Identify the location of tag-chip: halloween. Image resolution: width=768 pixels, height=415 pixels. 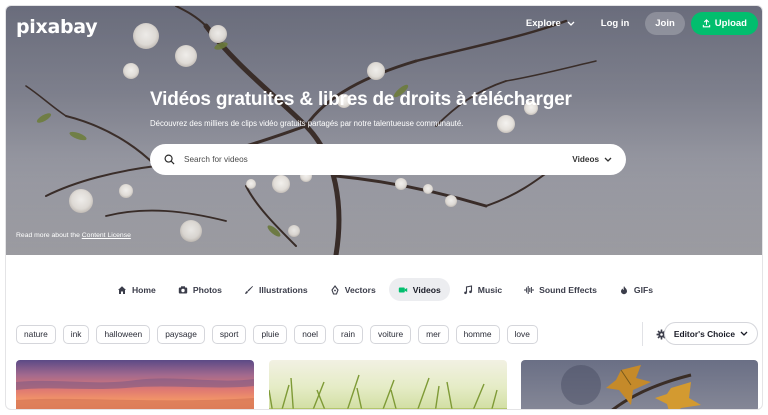
(123, 334).